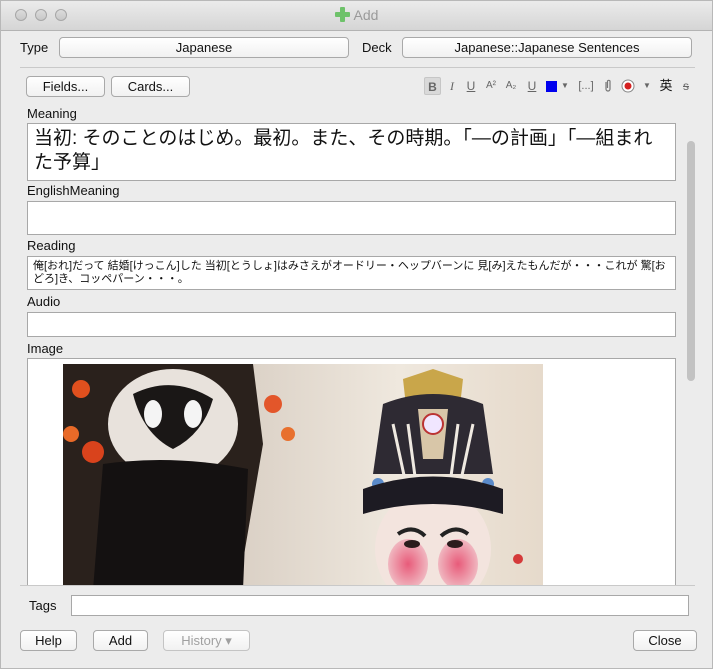  I want to click on field-english-meaning, so click(351, 218).